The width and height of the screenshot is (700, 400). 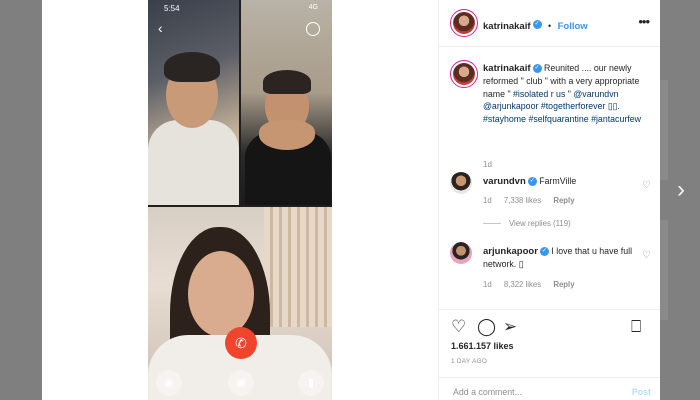 What do you see at coordinates (573, 26) in the screenshot?
I see `follow-button: Follow` at bounding box center [573, 26].